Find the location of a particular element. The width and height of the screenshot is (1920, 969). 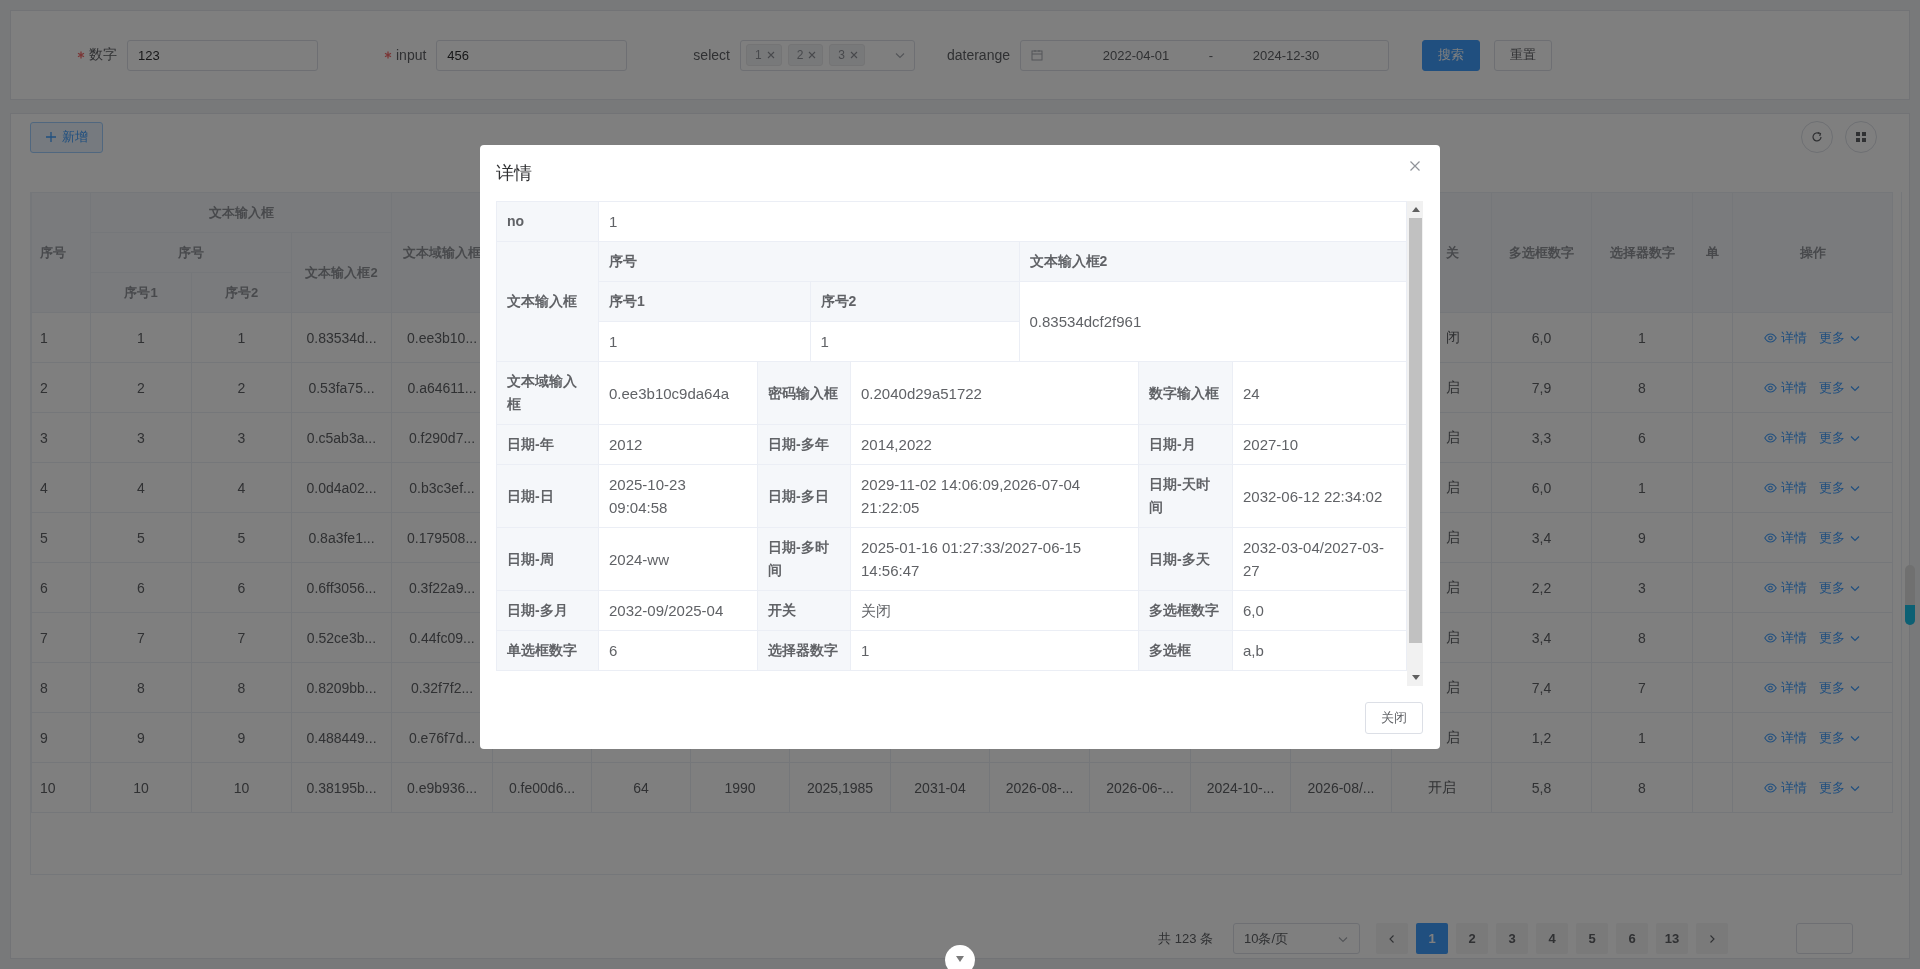

table-cell: 7,4 is located at coordinates (1541, 687).